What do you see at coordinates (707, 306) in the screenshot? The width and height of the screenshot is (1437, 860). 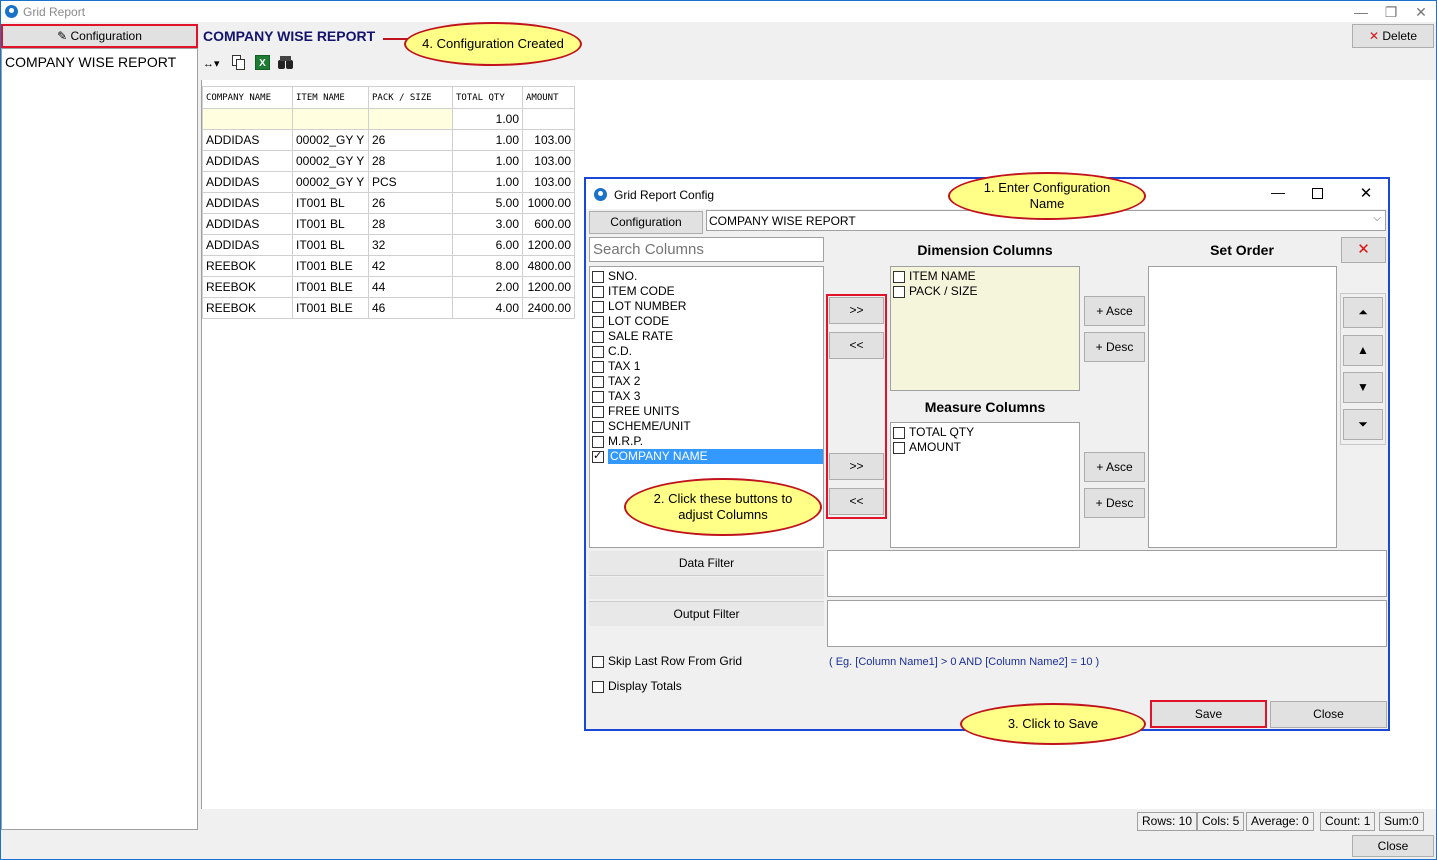 I see `available-column-item: LOT NUMBER` at bounding box center [707, 306].